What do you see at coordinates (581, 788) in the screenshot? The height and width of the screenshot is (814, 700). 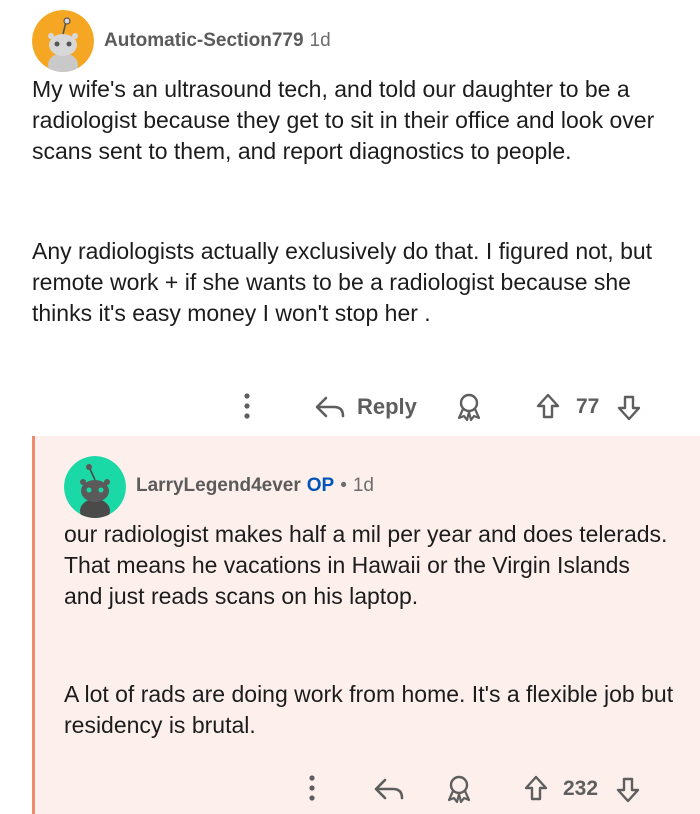 I see `vote-count: 232` at bounding box center [581, 788].